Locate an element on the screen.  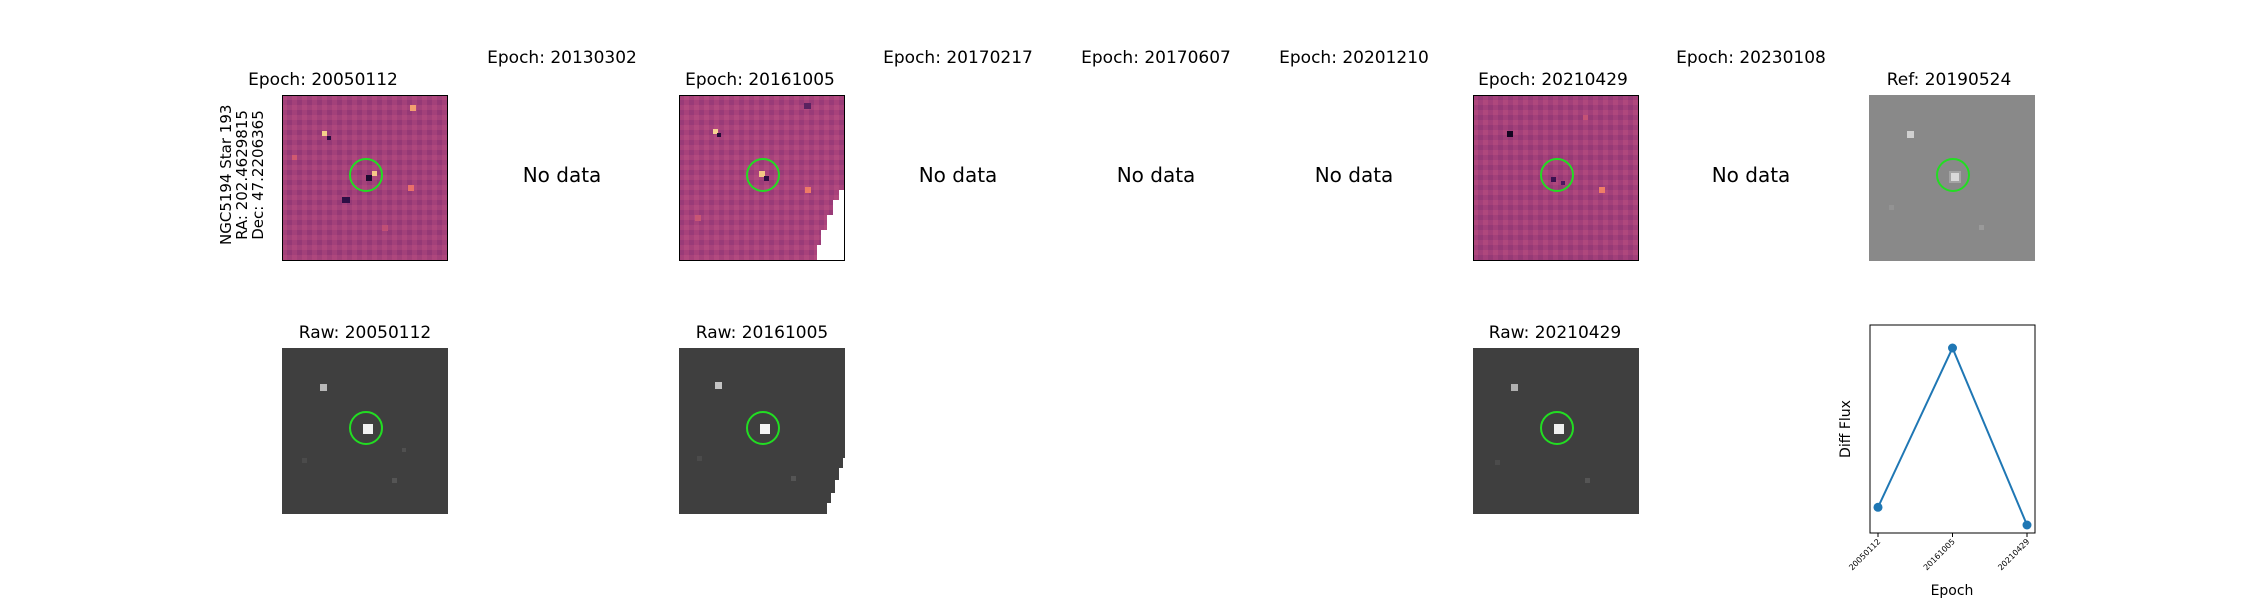
no-data-label-2: No data is located at coordinates (562, 175).